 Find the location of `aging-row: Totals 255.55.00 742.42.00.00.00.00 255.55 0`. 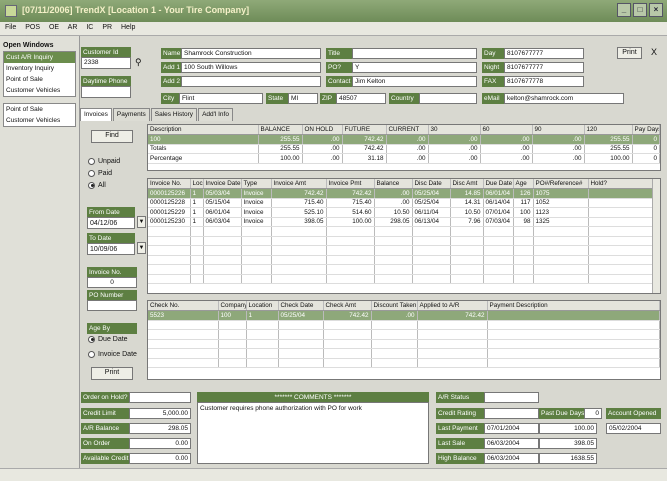

aging-row: Totals 255.55.00 742.42.00.00.00.00 255.55 0 is located at coordinates (404, 149).